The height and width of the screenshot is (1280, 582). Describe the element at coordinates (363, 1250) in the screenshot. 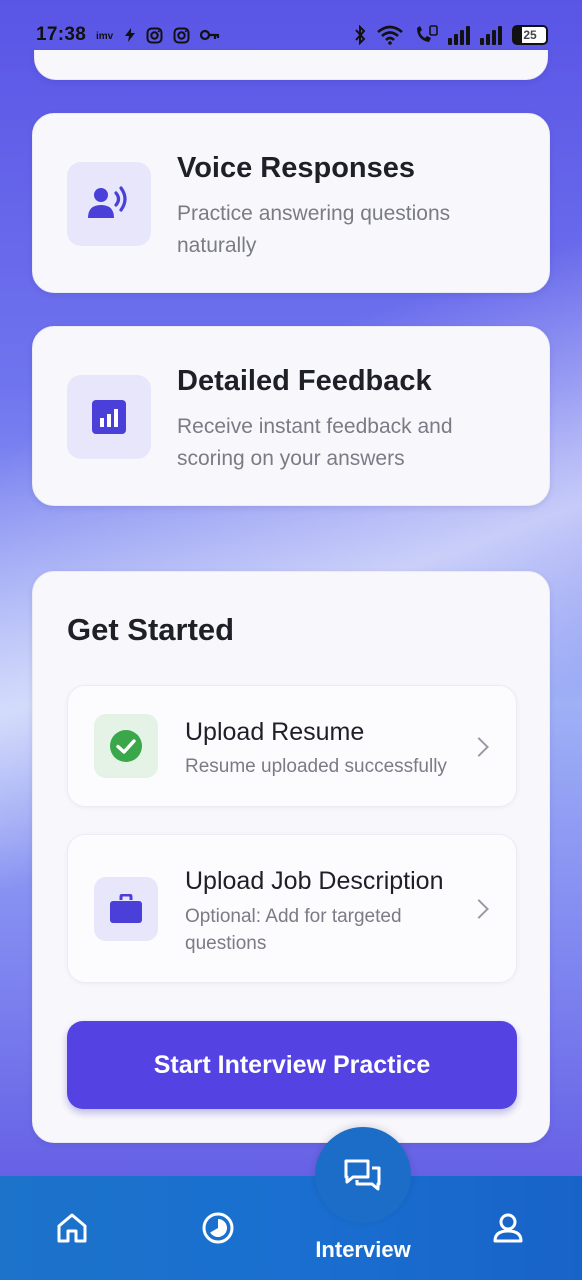

I see `nav-interview-label: Interview` at that location.